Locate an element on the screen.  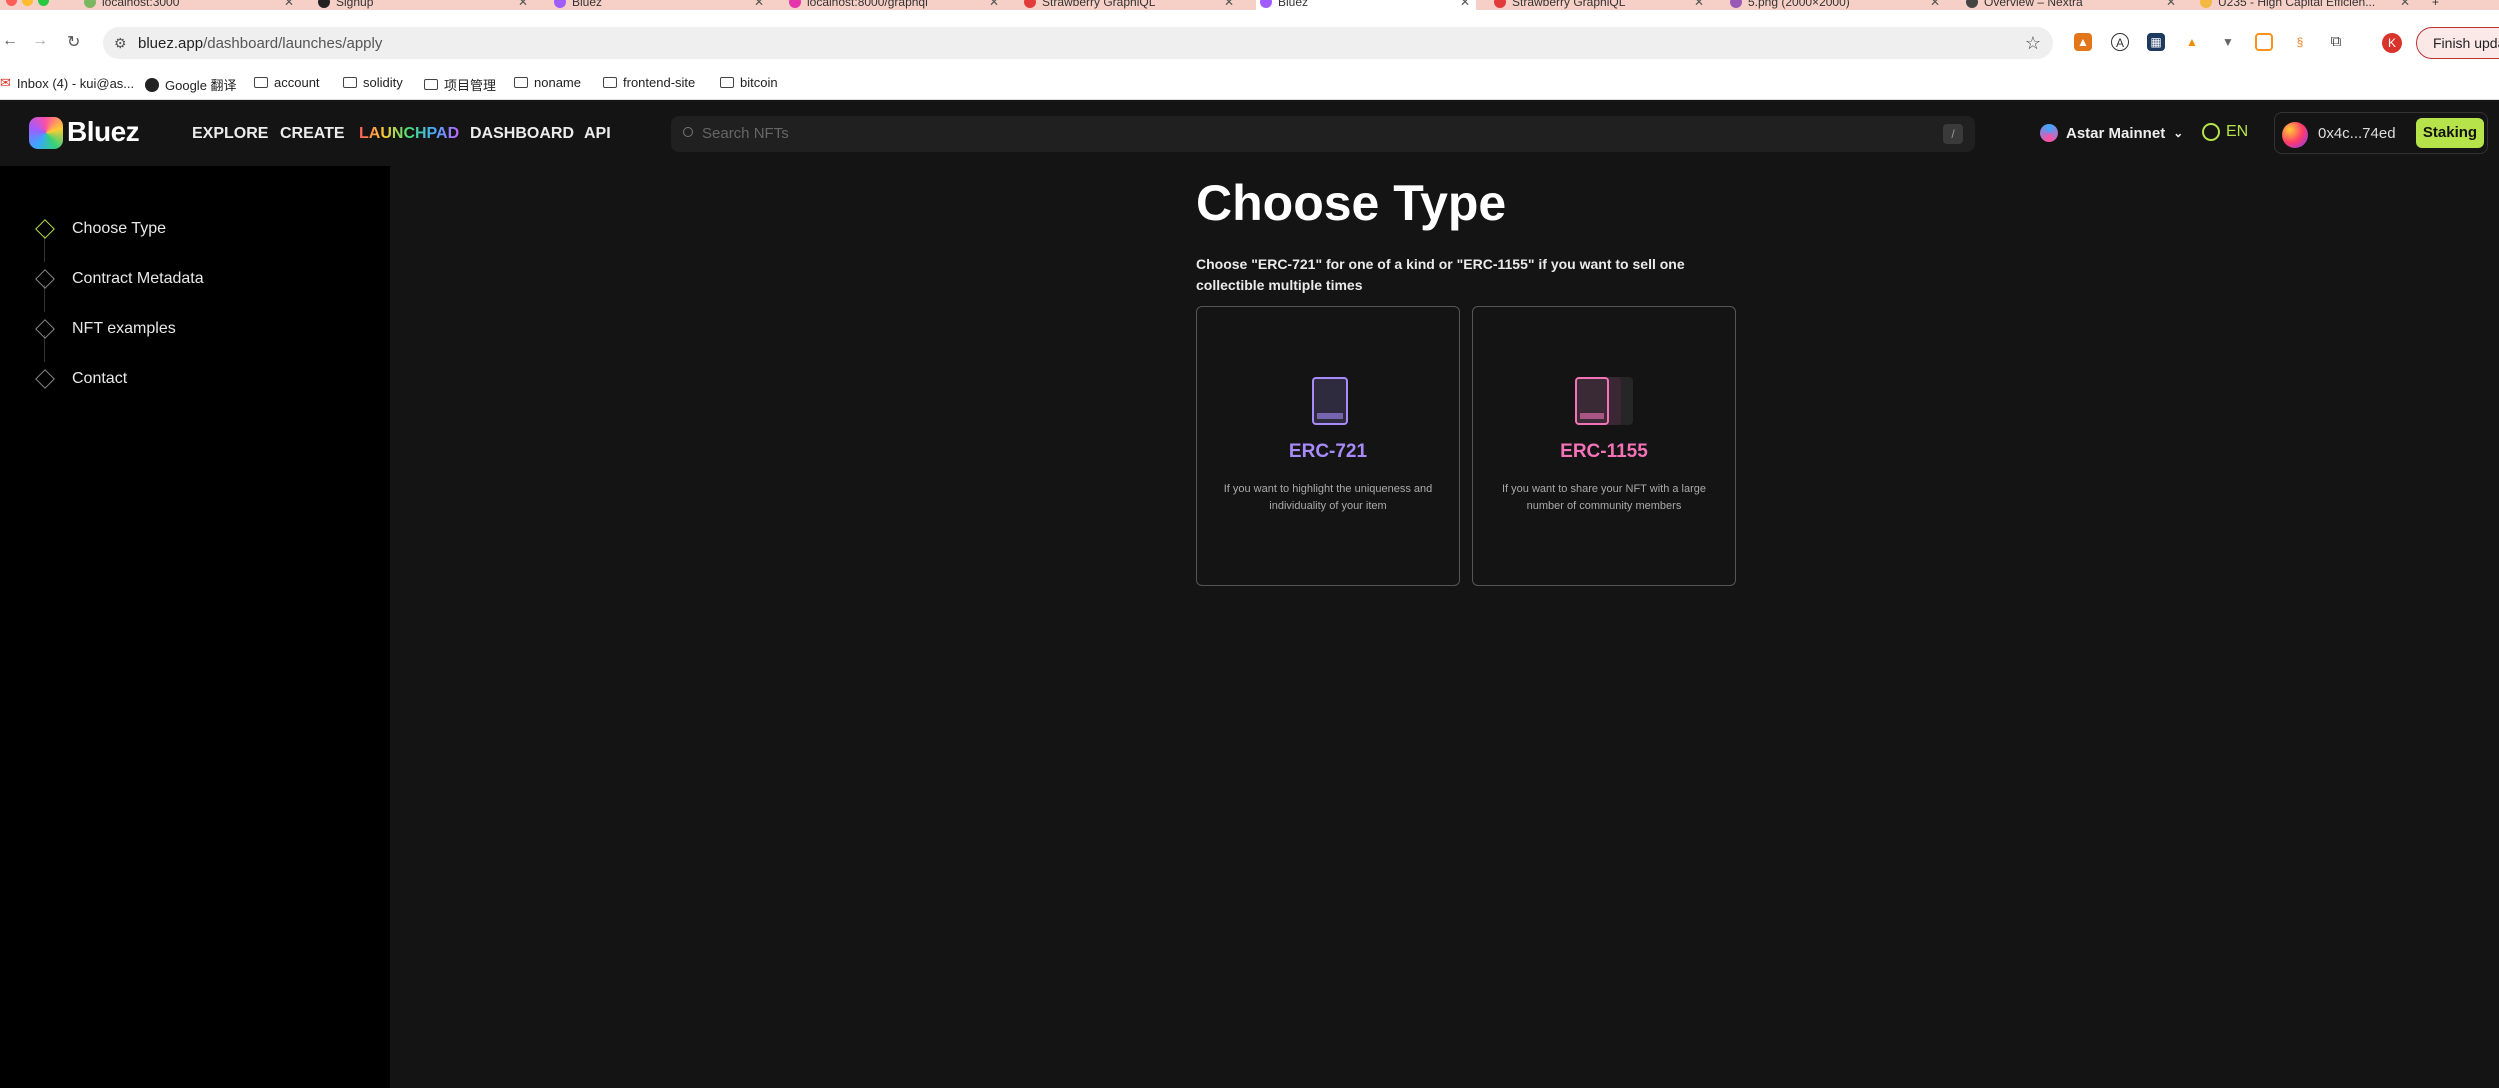
step-contract-metadata: Contract Metadata is located at coordinates (119, 279).